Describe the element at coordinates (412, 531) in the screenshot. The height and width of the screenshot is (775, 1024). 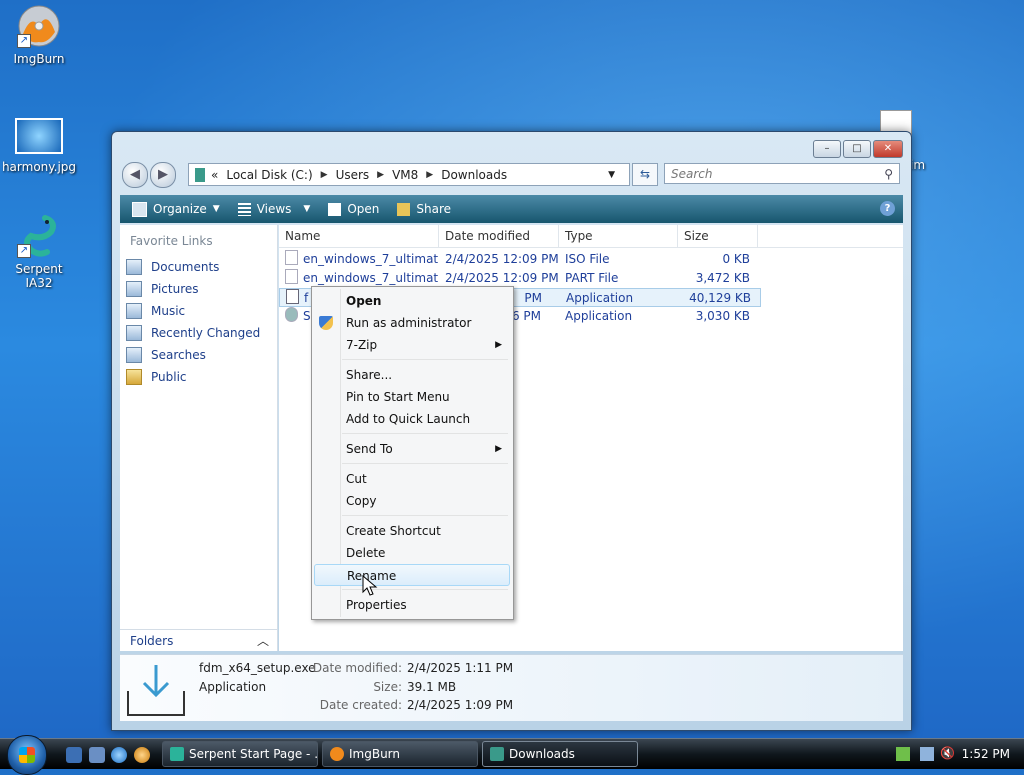
I see `menu-item-create-shortcut: Create Shortcut` at that location.